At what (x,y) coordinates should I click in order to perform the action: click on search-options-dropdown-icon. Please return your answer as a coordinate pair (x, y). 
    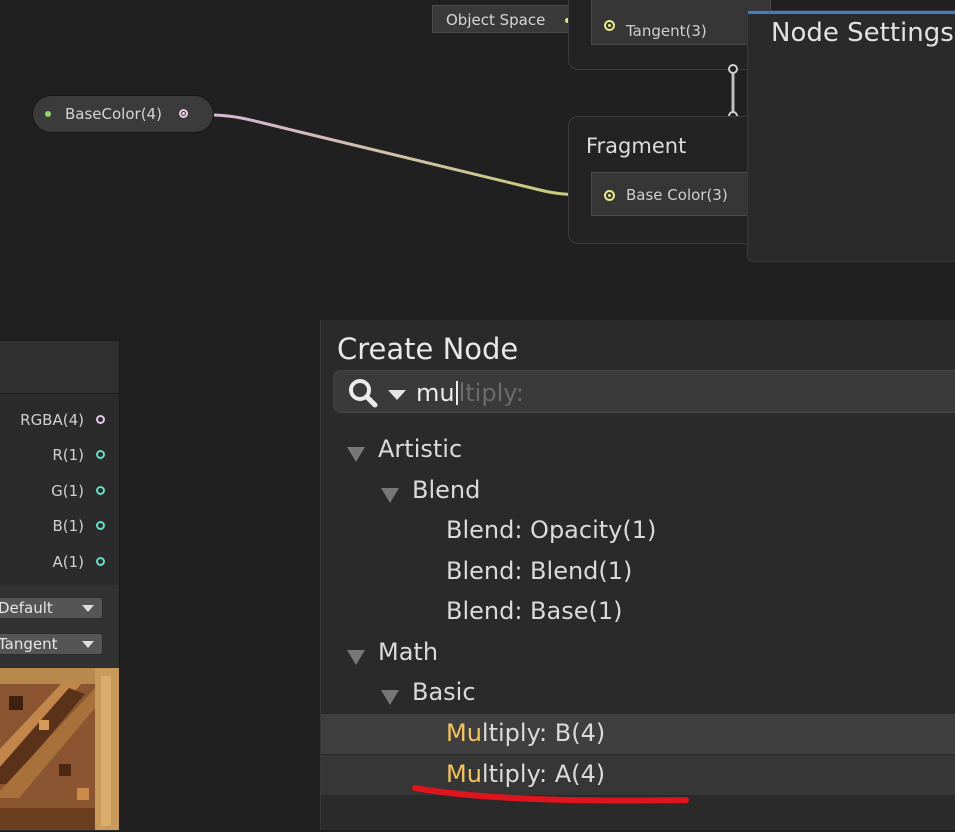
    Looking at the image, I should click on (397, 395).